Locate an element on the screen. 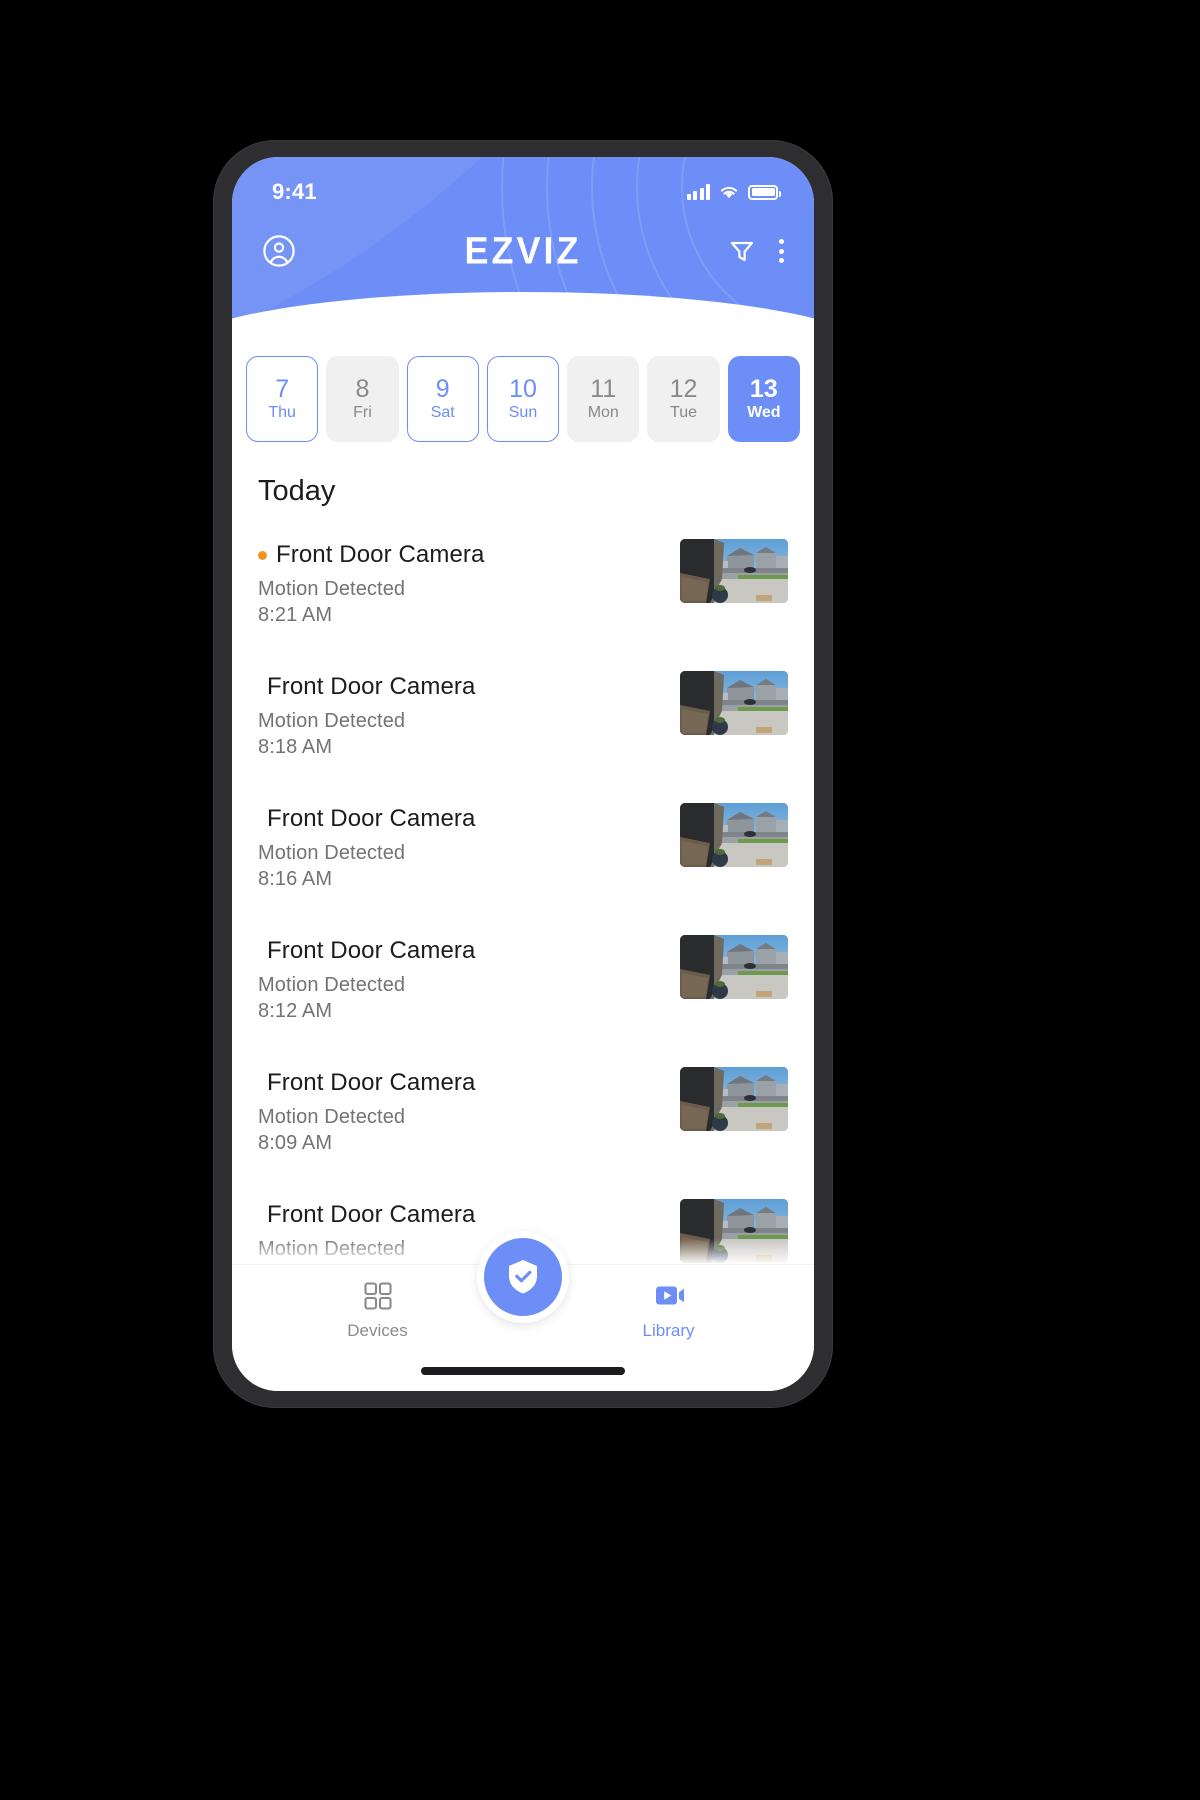 The height and width of the screenshot is (1800, 1200). date-chip-13: 13 Wed is located at coordinates (763, 399).